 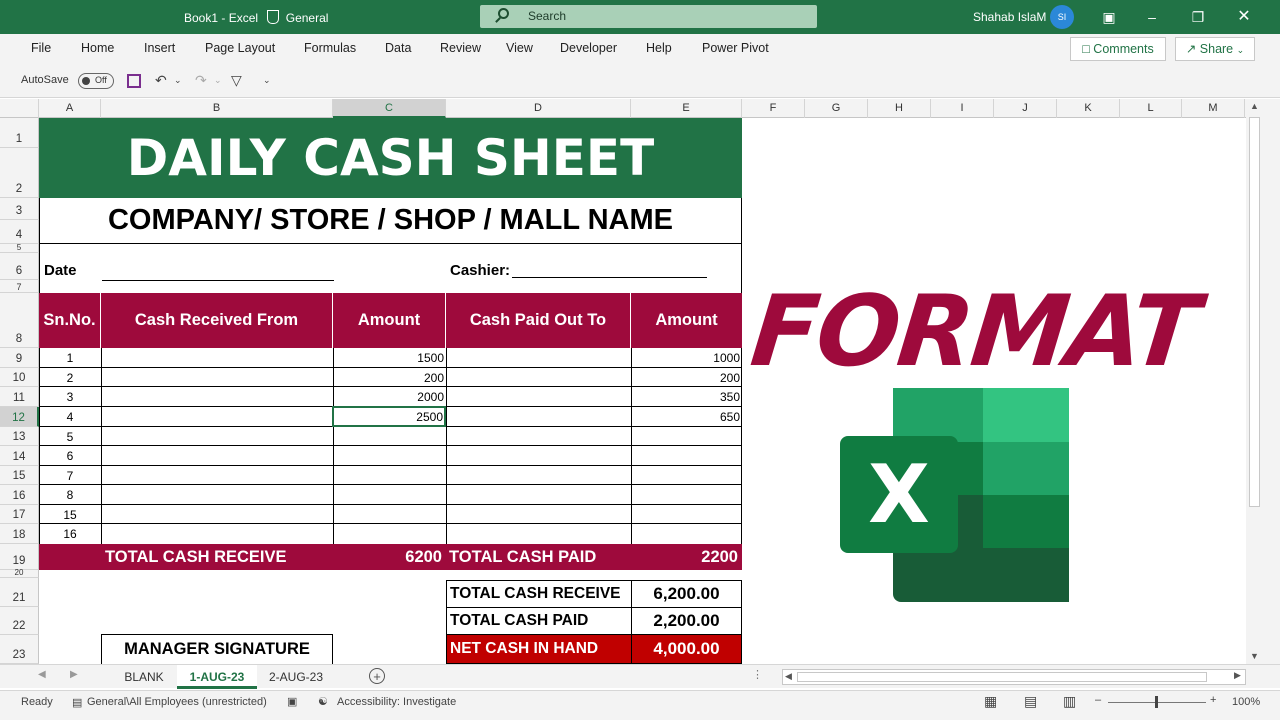 I want to click on redo-dropdown-icon: ⌄, so click(x=218, y=80).